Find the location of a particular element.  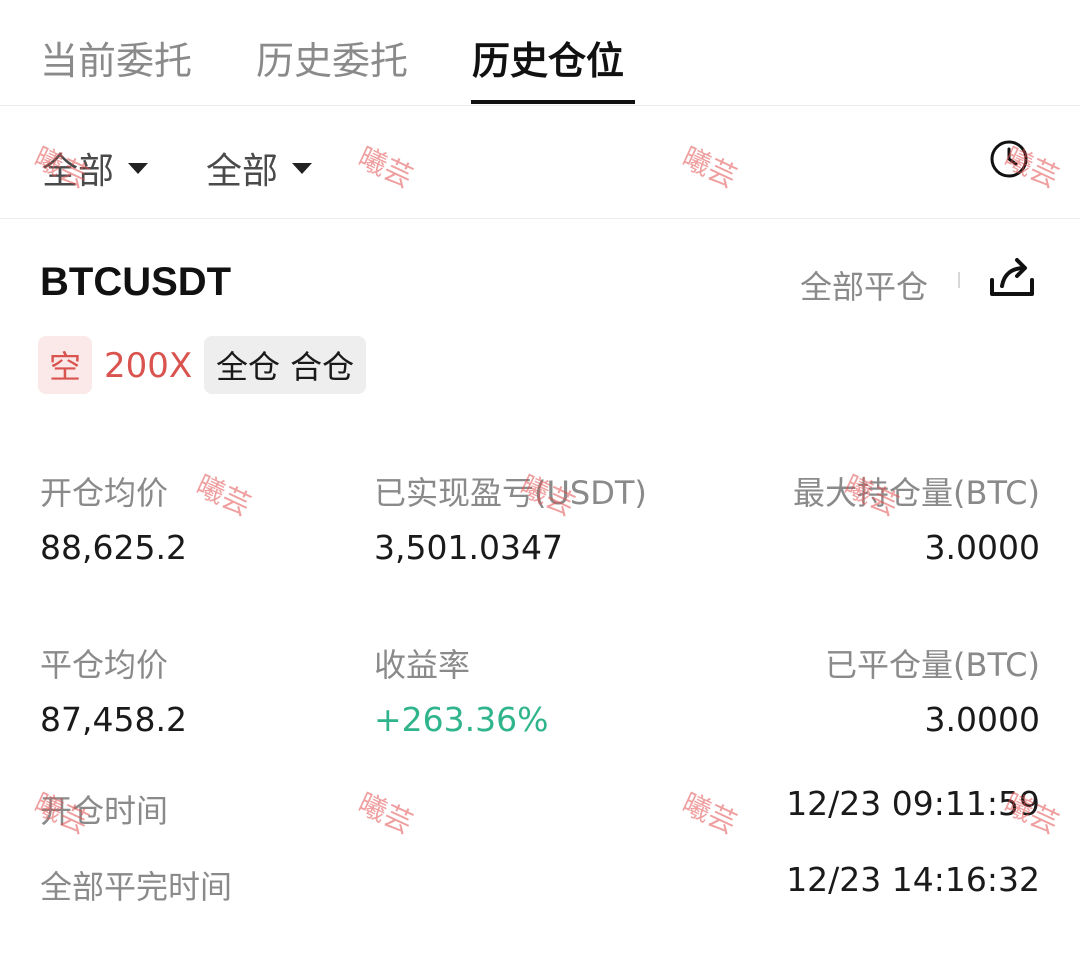

share-icon is located at coordinates (1012, 277).